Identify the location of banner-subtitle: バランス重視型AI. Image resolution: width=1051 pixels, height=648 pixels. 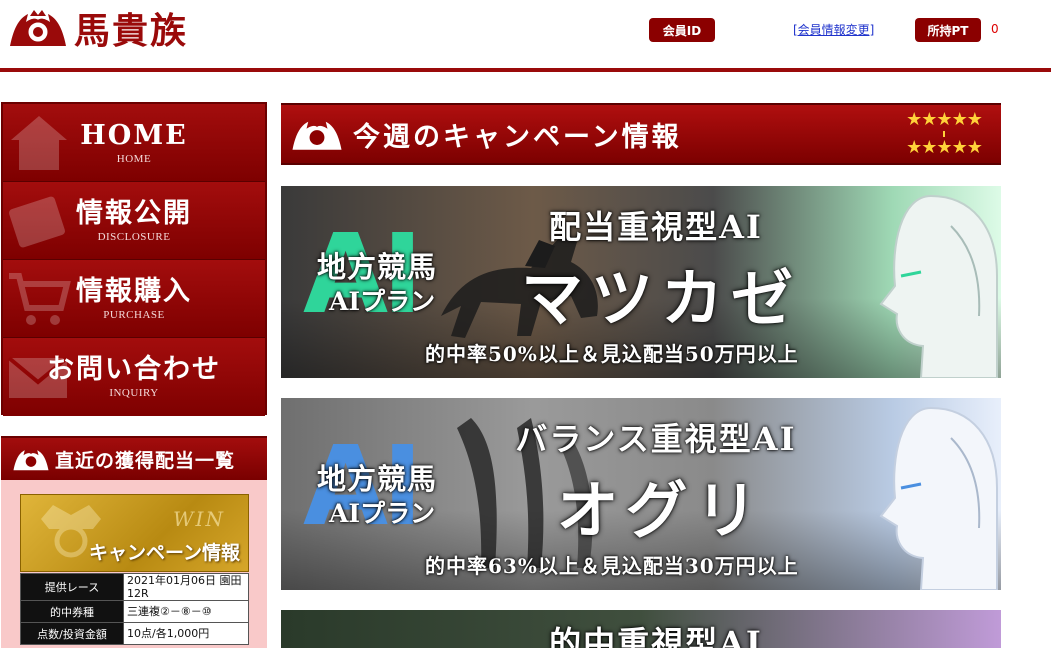
(656, 439).